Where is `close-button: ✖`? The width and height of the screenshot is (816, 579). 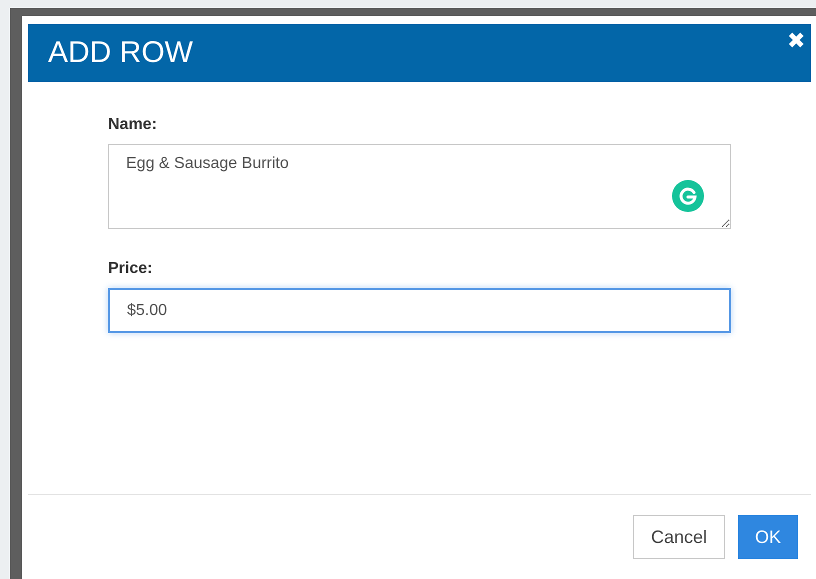
close-button: ✖ is located at coordinates (796, 41).